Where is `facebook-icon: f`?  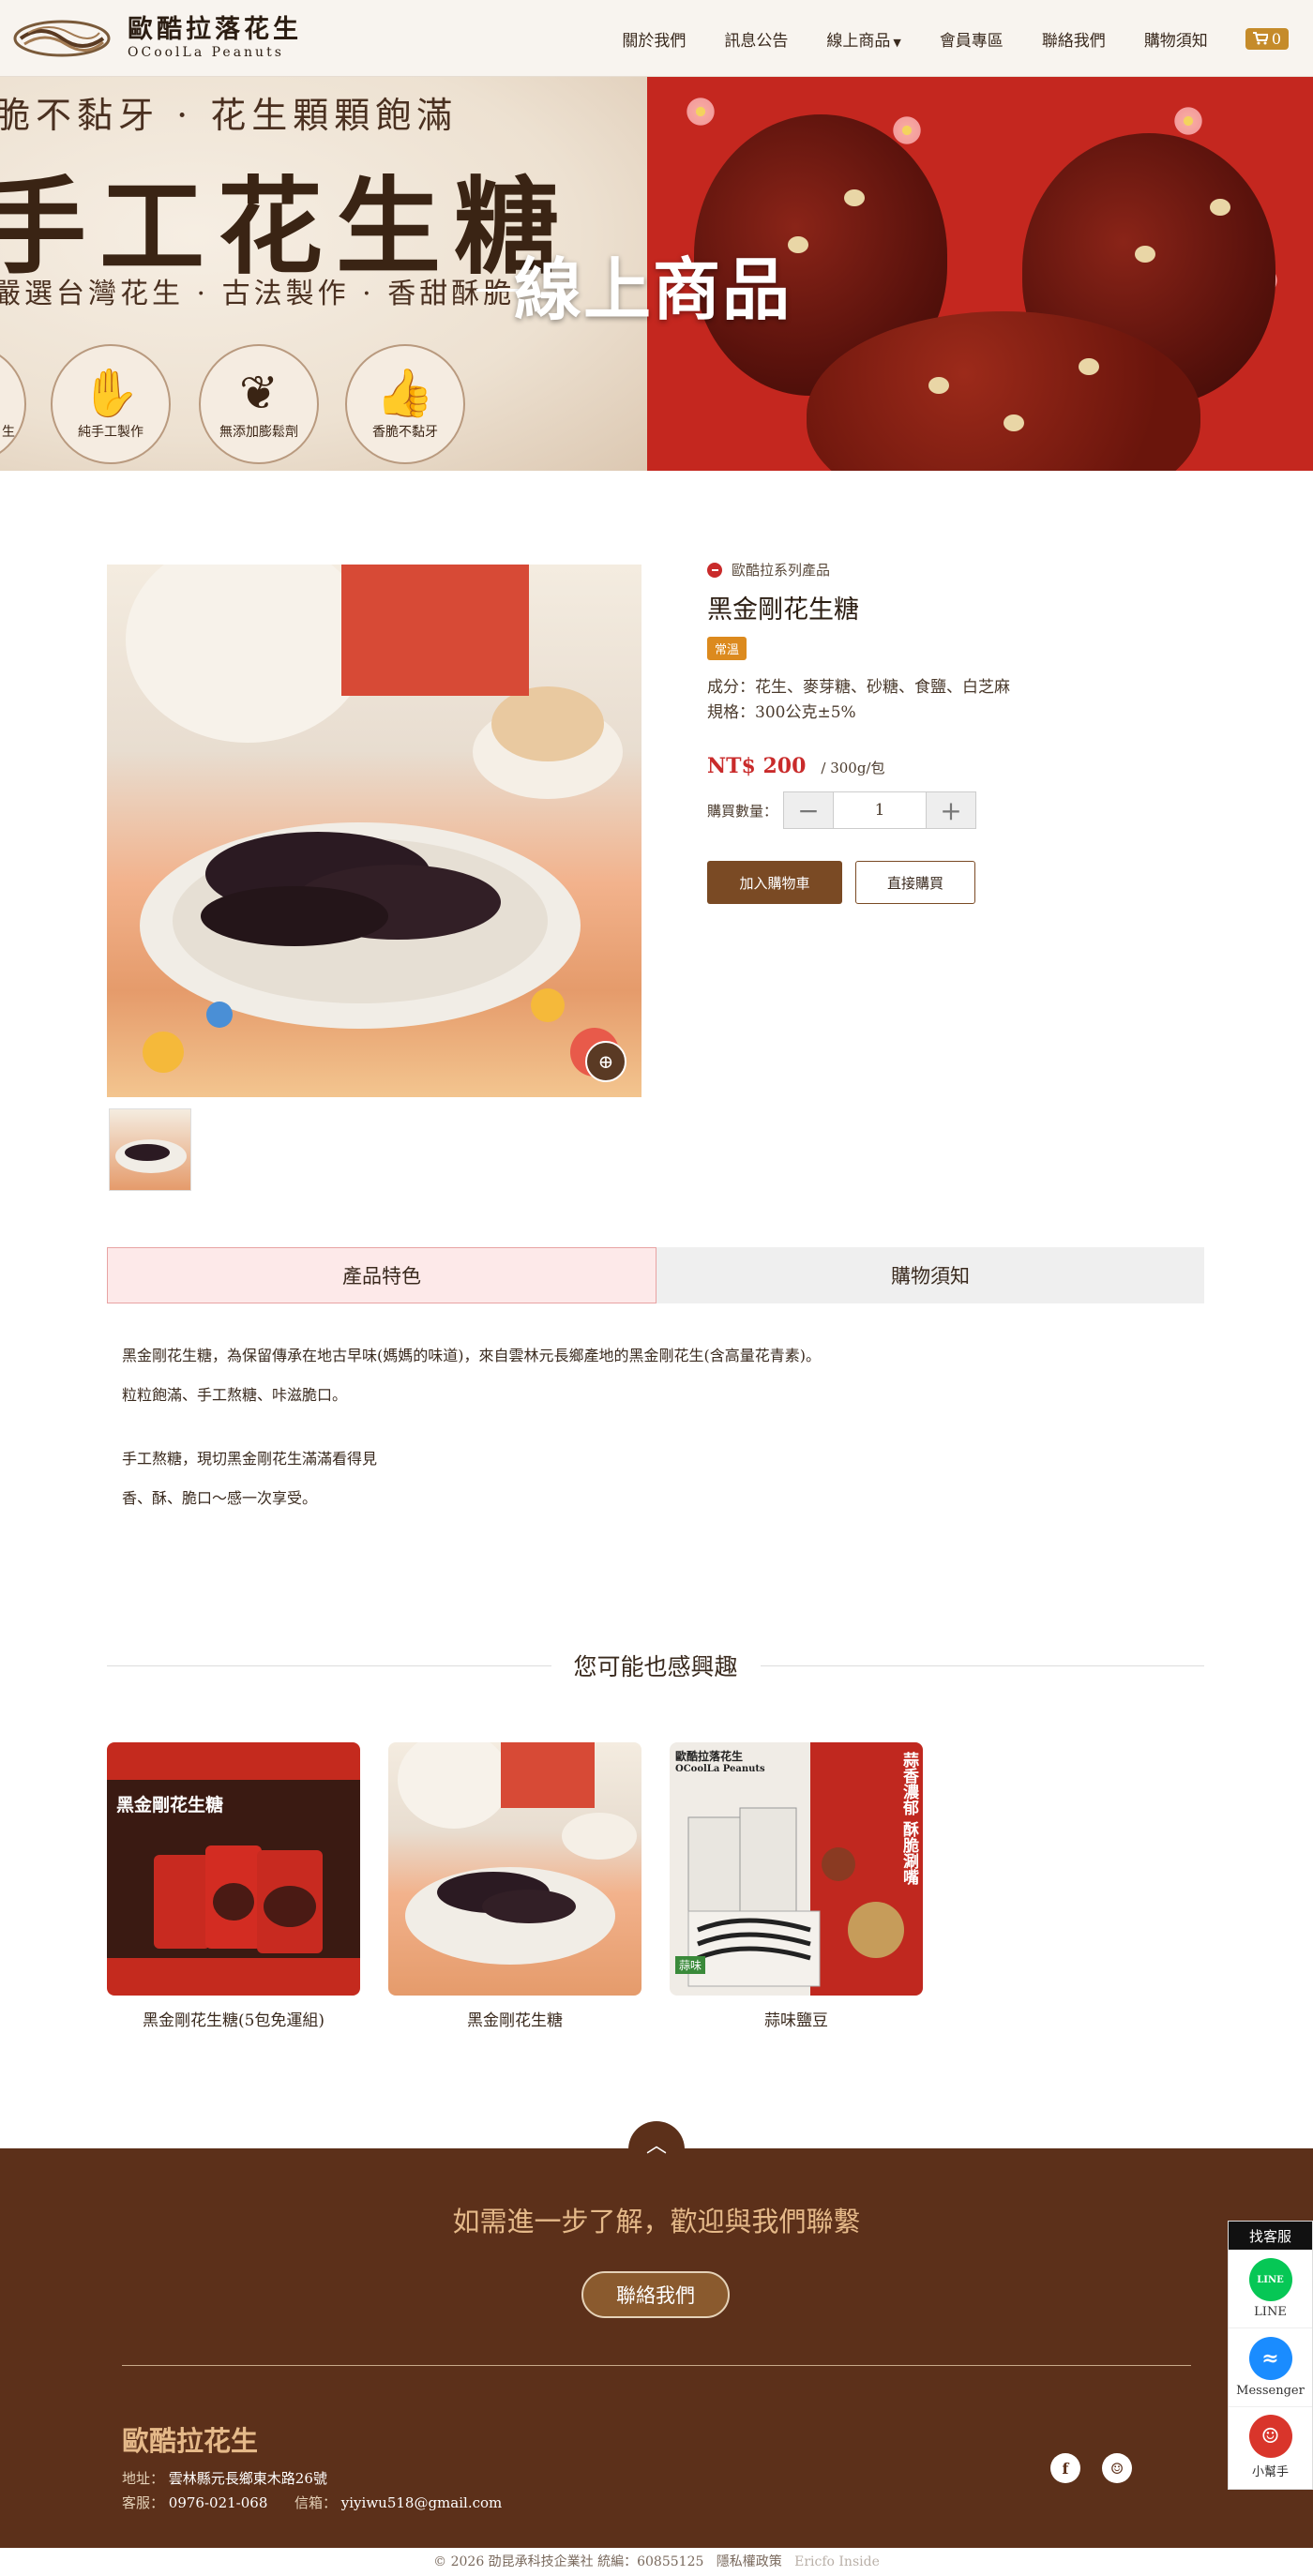 facebook-icon: f is located at coordinates (1065, 2468).